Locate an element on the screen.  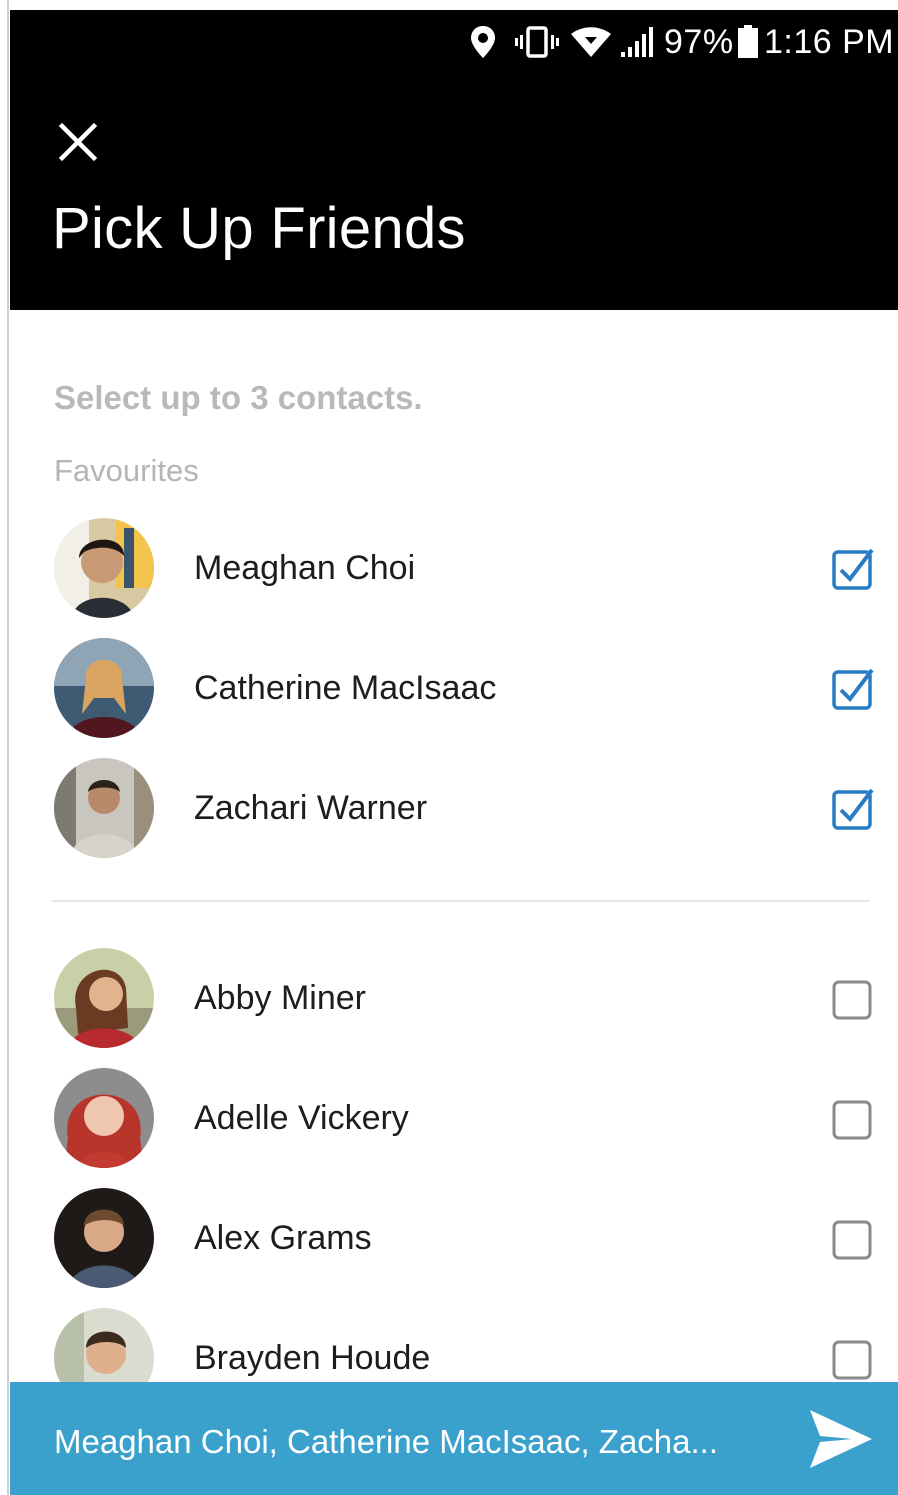
contact-name: Alex Grams is located at coordinates (283, 1238).